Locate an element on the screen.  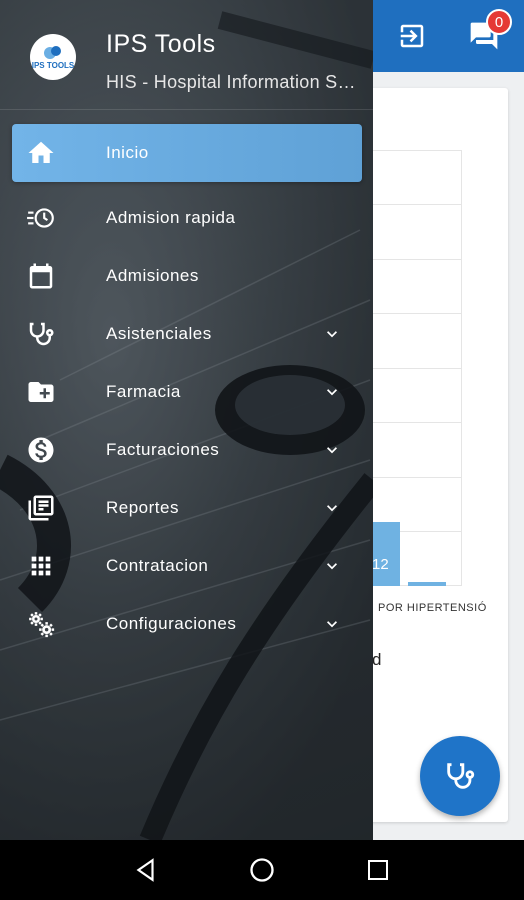
app-logo: IPS TOOLS is located at coordinates (53, 57).